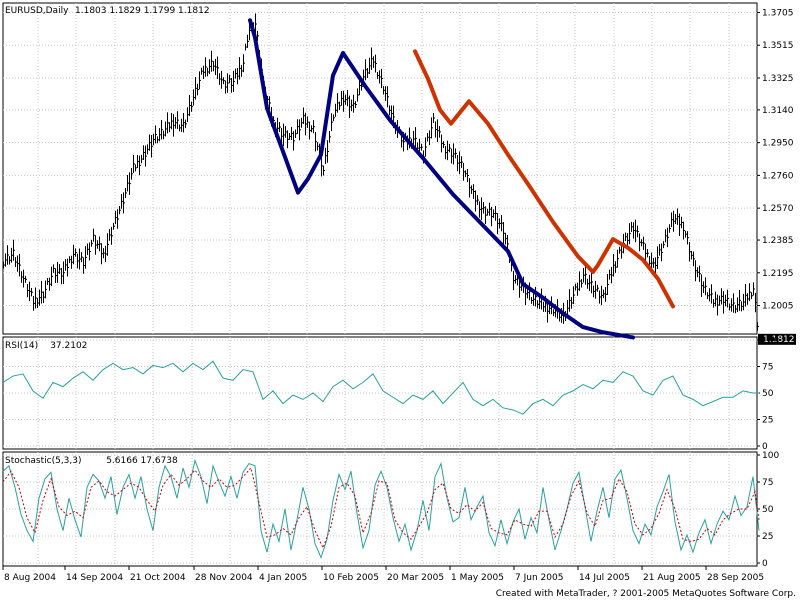  I want to click on price-header-symbol: EURUSD,Daily, so click(37, 11).